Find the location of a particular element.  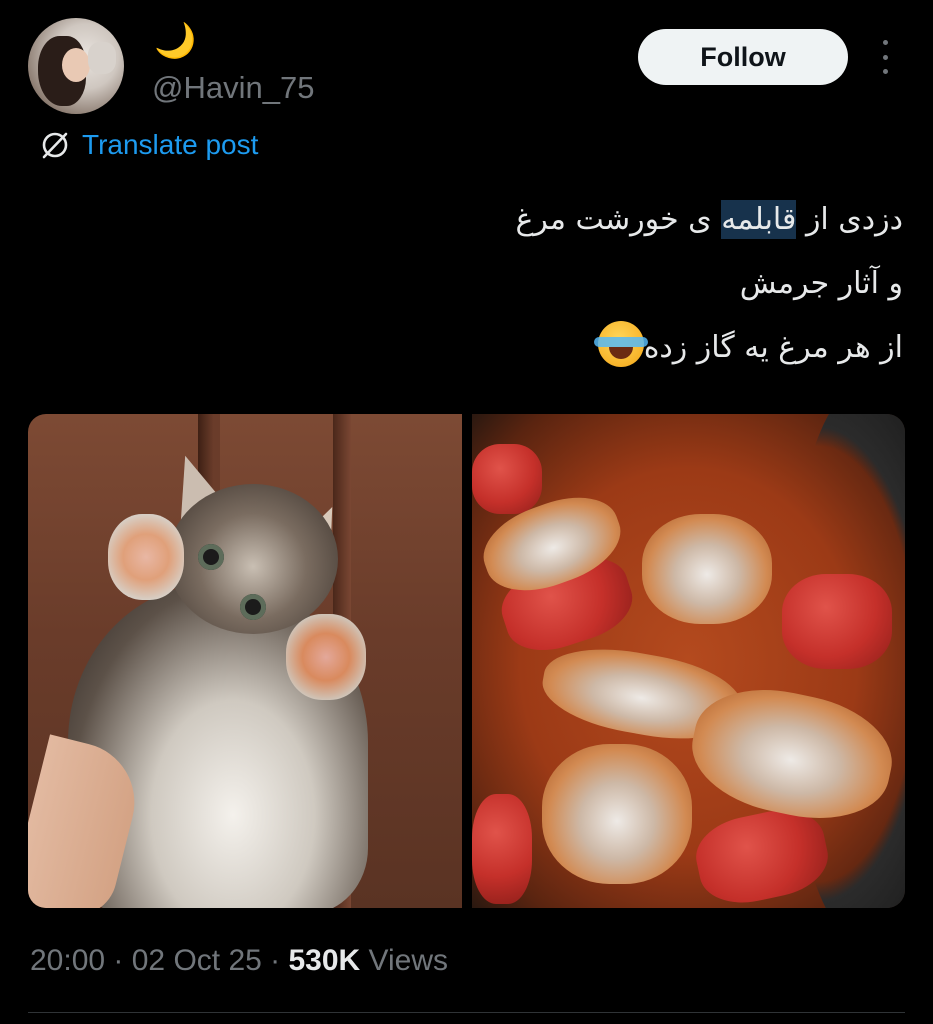

post-meta: 20:00 · 02 Oct 25 · 530K Views is located at coordinates (239, 961).